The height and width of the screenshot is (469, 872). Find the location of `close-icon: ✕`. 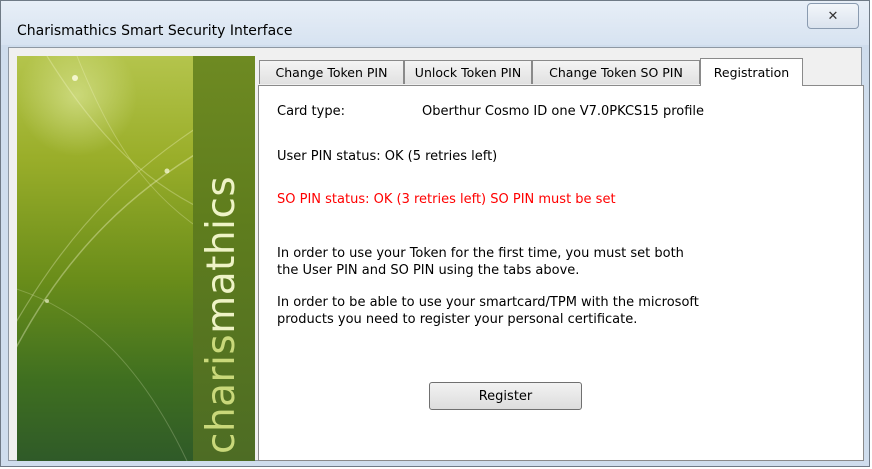

close-icon: ✕ is located at coordinates (833, 16).